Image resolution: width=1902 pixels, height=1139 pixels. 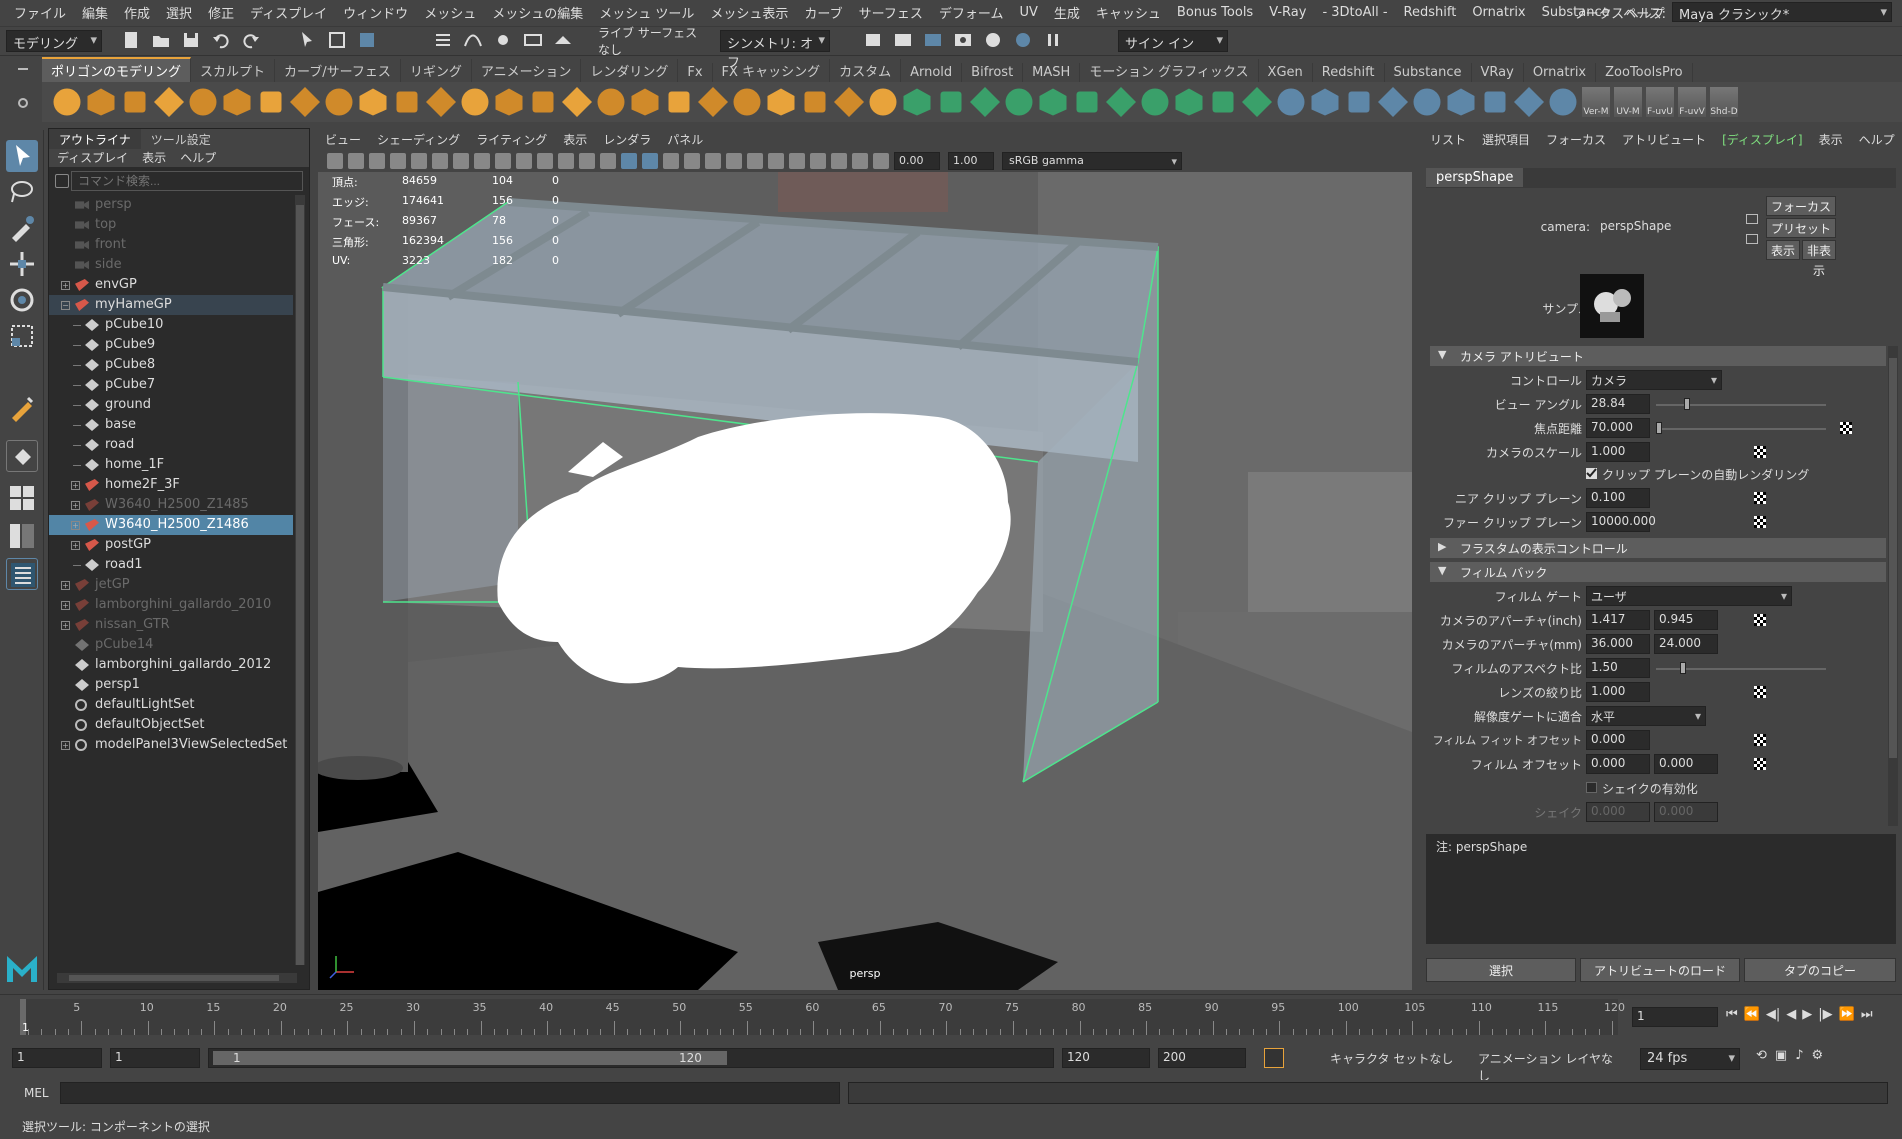 What do you see at coordinates (171, 565) in the screenshot?
I see `outliner-item: road1` at bounding box center [171, 565].